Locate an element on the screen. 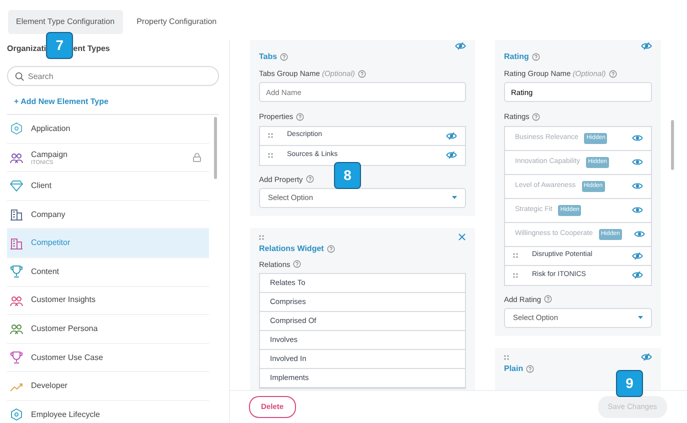 The width and height of the screenshot is (687, 423). add-element-type-link: + Add New Element Type is located at coordinates (61, 102).